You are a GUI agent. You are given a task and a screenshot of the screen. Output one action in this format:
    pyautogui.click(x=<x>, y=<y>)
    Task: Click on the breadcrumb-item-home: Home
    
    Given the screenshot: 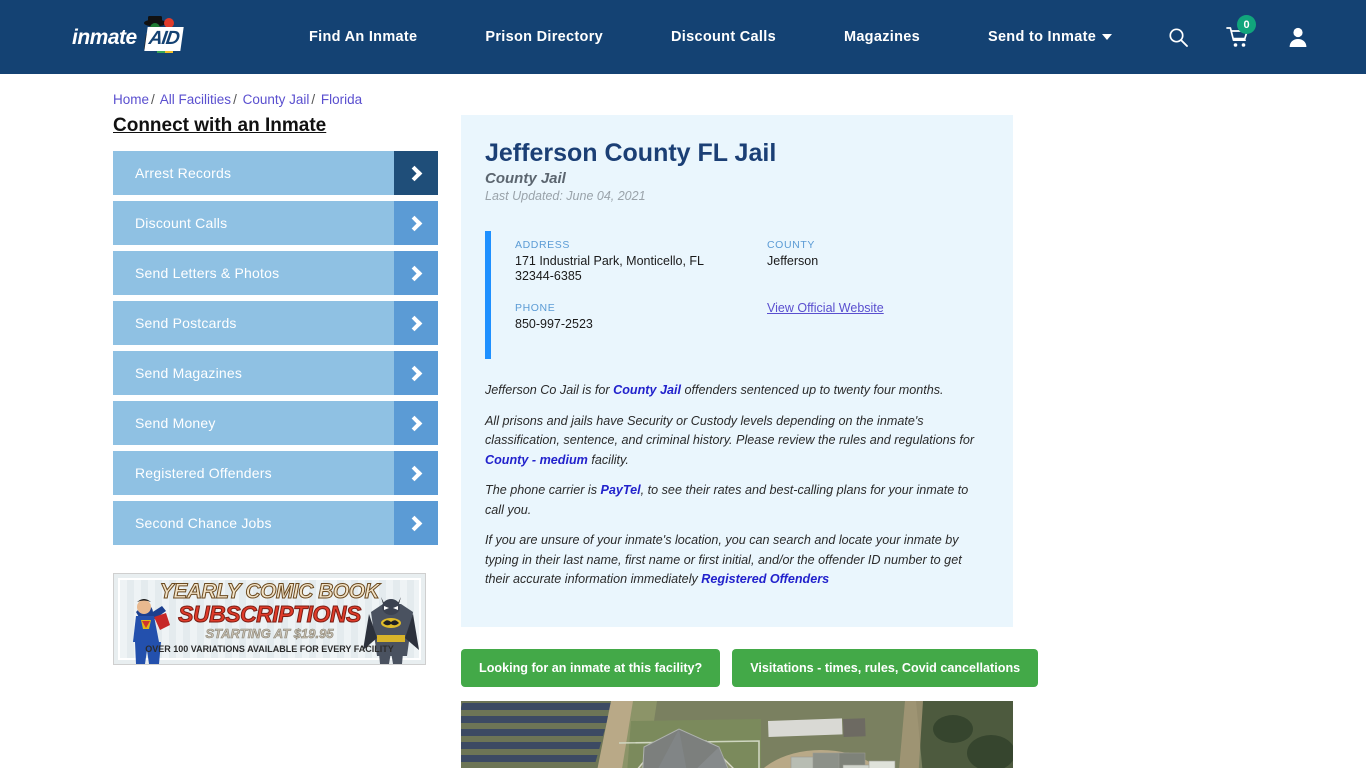 What is the action you would take?
    pyautogui.click(x=131, y=99)
    